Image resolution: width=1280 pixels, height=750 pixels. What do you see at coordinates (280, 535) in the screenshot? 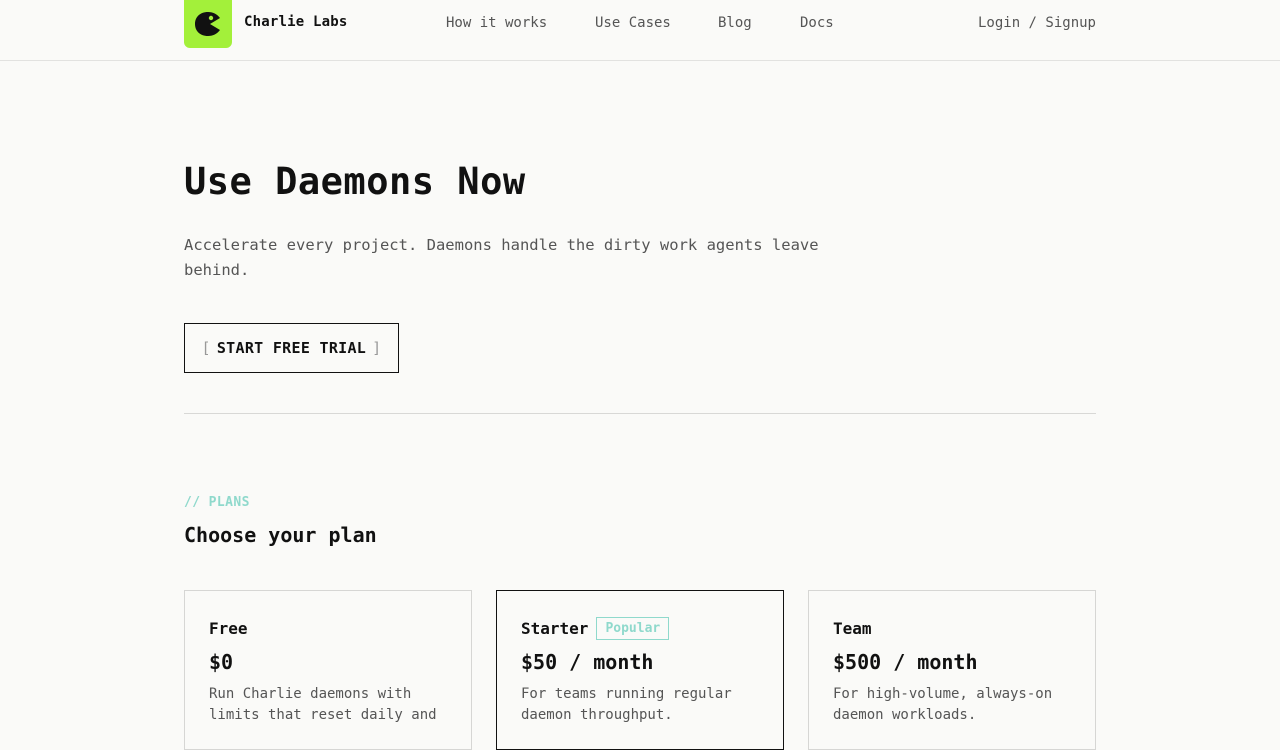
I see `plans-title: Choose your plan` at bounding box center [280, 535].